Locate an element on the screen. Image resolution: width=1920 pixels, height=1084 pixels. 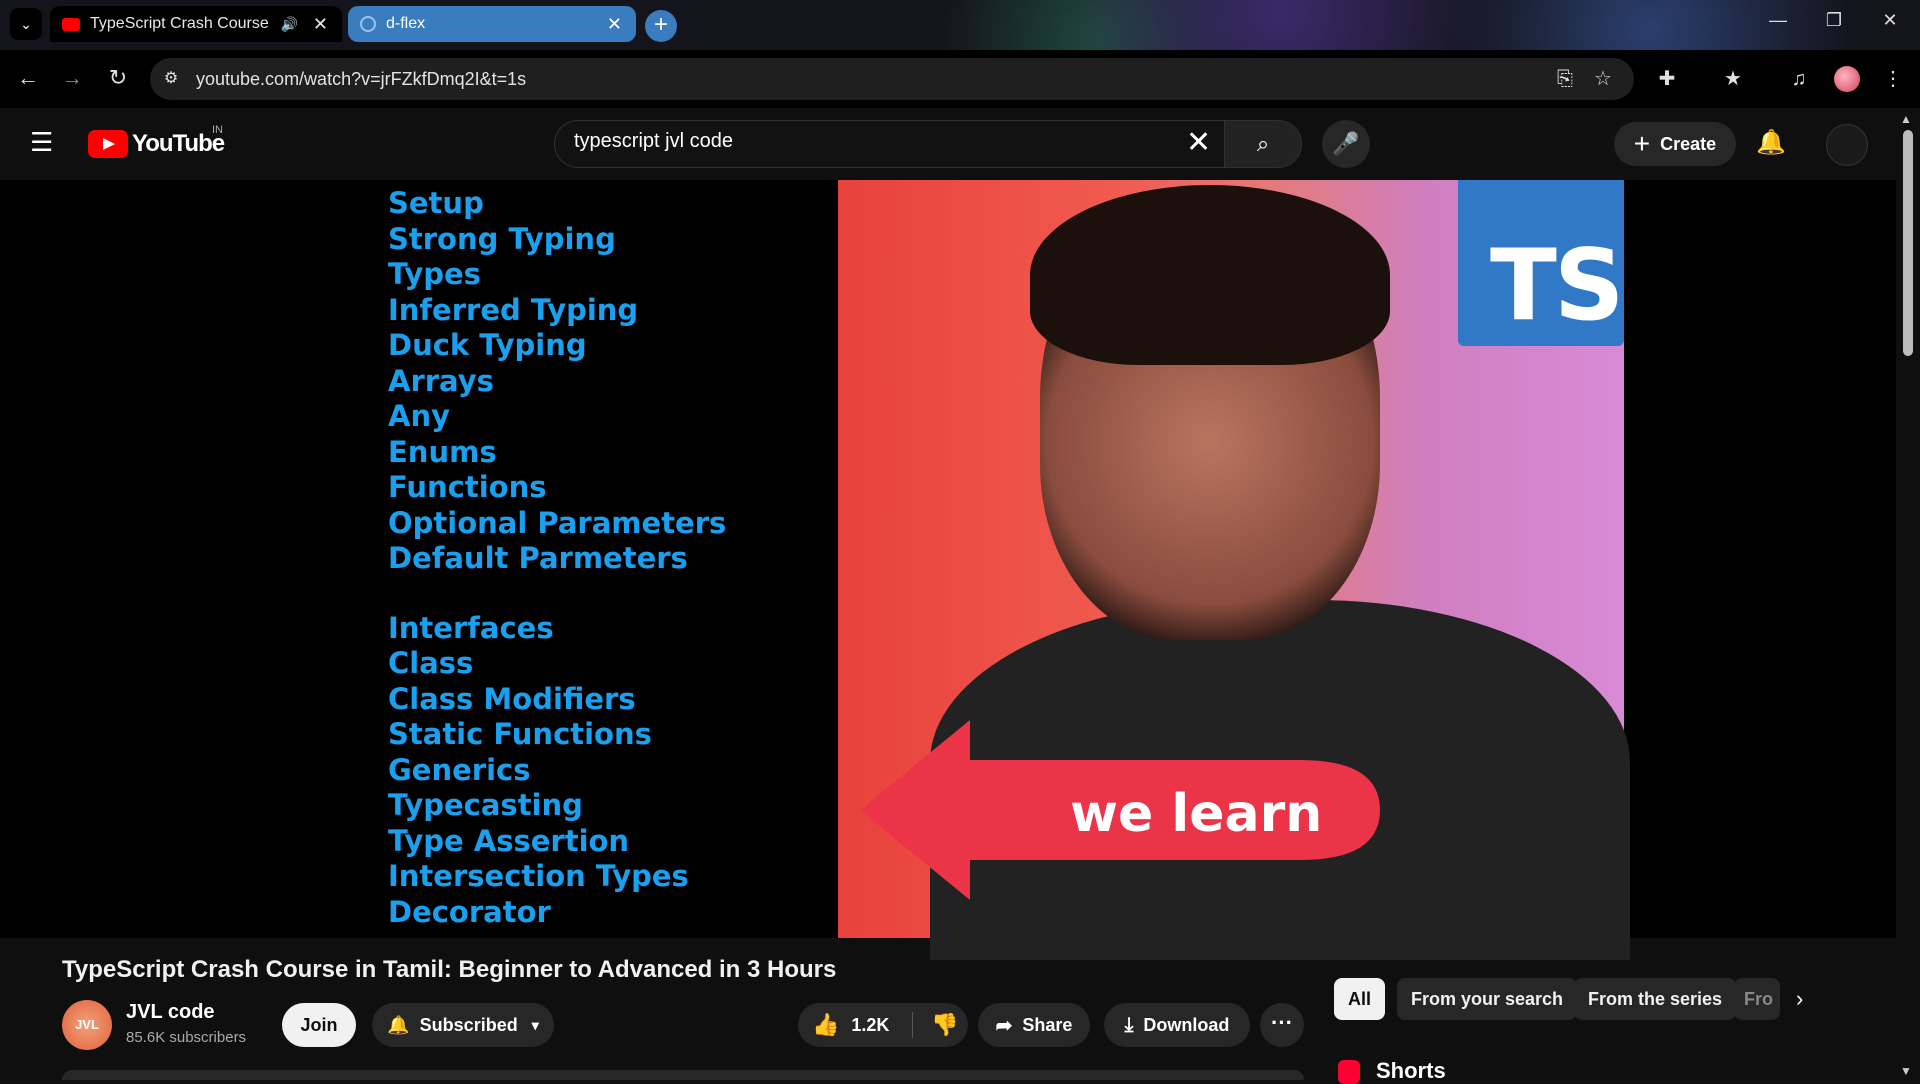
reload-icon: ↻ is located at coordinates (118, 78).